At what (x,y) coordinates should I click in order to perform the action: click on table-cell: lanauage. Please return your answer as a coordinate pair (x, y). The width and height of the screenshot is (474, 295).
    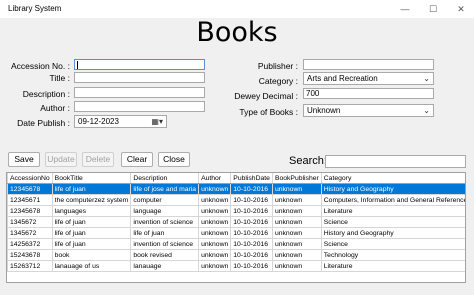
    Looking at the image, I should click on (165, 266).